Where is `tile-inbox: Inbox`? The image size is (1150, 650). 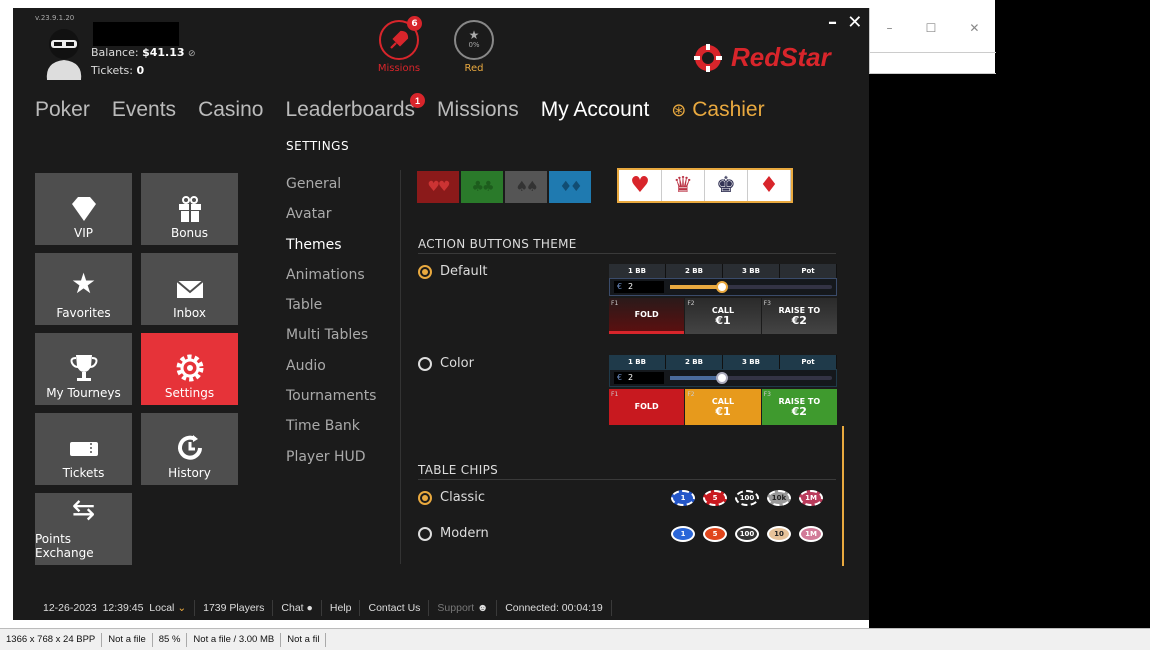
tile-inbox: Inbox is located at coordinates (189, 289).